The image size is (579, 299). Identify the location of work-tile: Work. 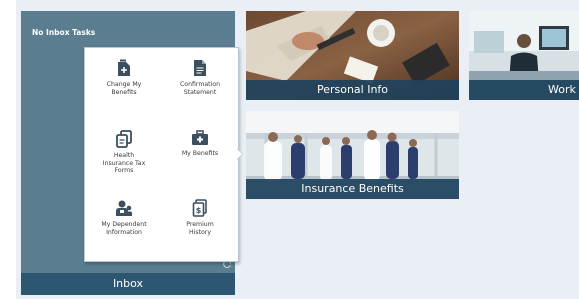
(524, 55).